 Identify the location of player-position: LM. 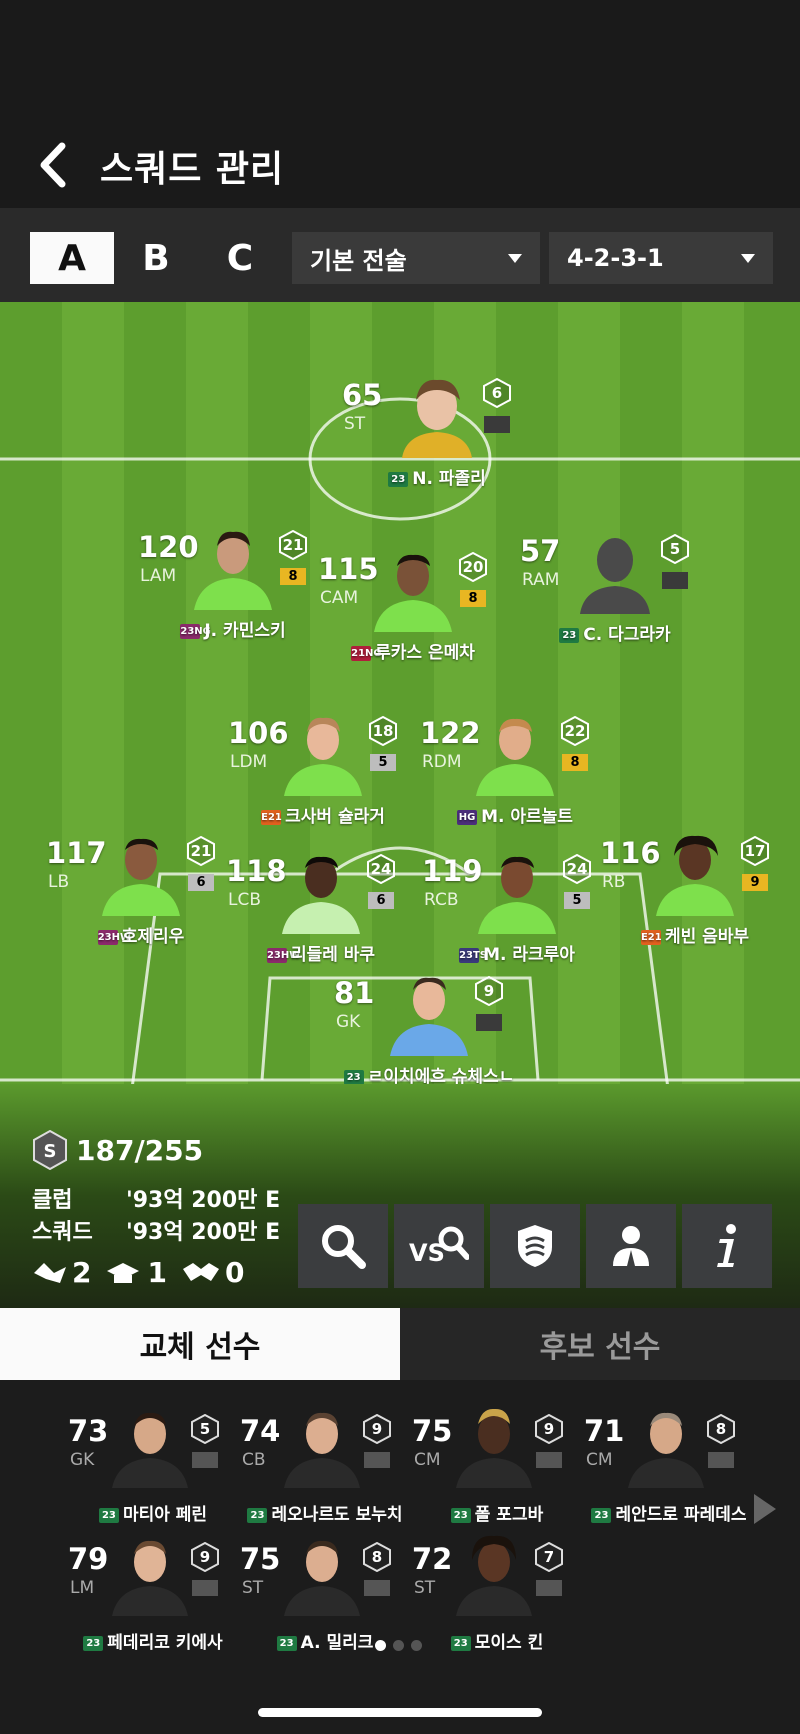
(82, 1588).